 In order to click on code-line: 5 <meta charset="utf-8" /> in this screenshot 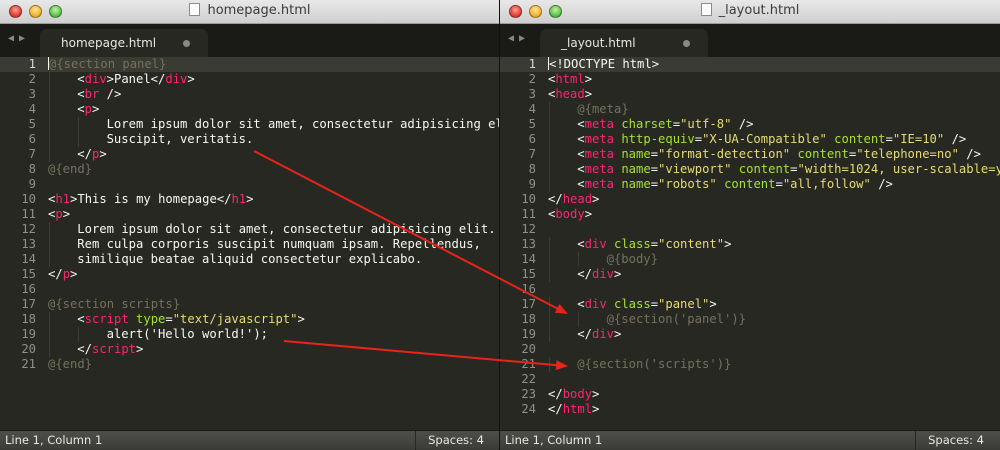, I will do `click(750, 124)`.